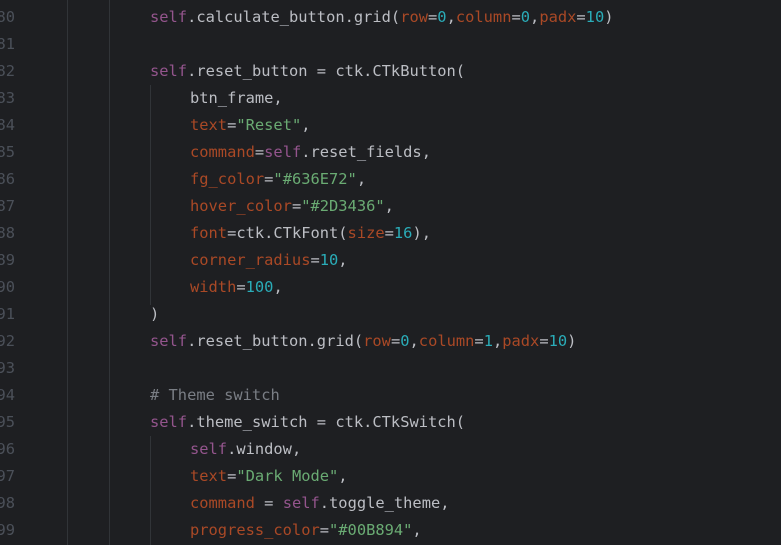 Image resolution: width=781 pixels, height=545 pixels. What do you see at coordinates (7, 530) in the screenshot?
I see `line-number: 99` at bounding box center [7, 530].